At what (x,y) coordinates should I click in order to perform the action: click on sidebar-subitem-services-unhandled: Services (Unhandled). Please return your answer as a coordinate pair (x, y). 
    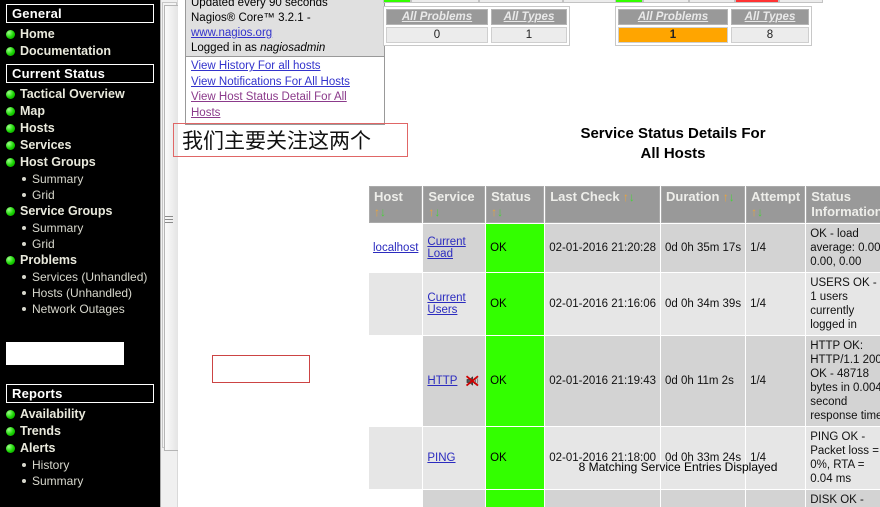
    Looking at the image, I should click on (80, 277).